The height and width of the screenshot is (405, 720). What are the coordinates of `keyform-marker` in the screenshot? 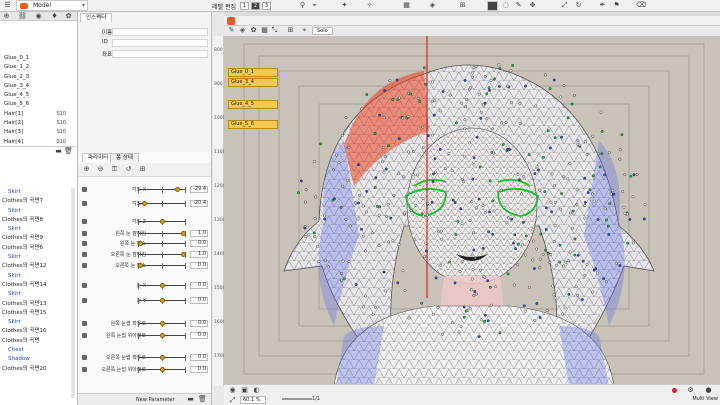 It's located at (84, 300).